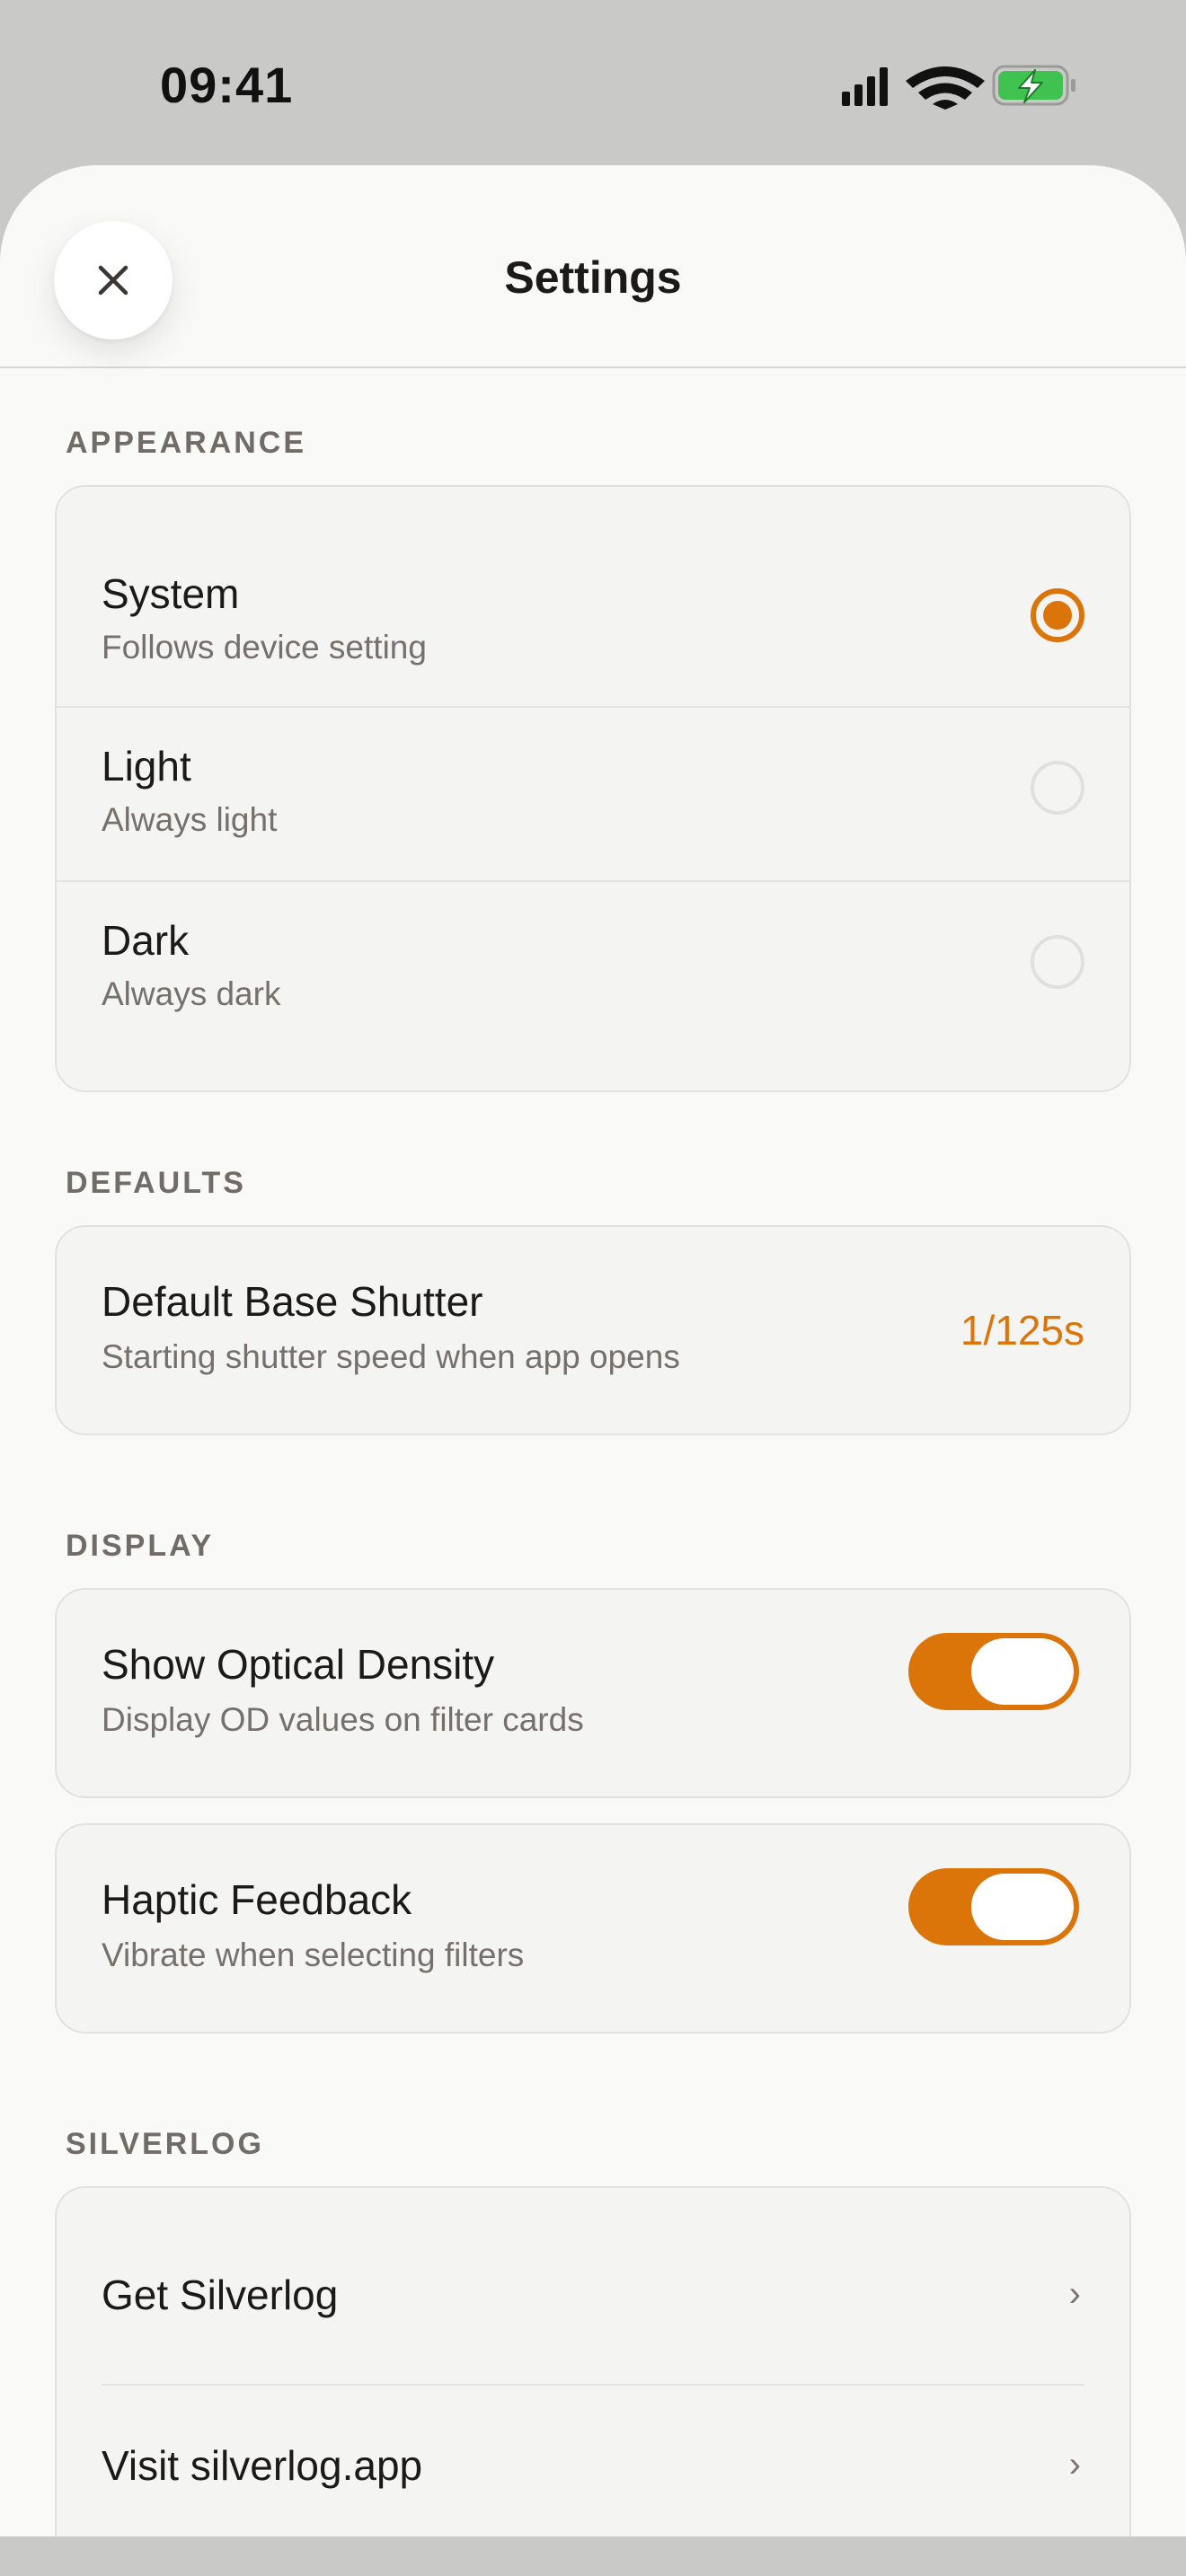  I want to click on battery-charging-icon, so click(1033, 85).